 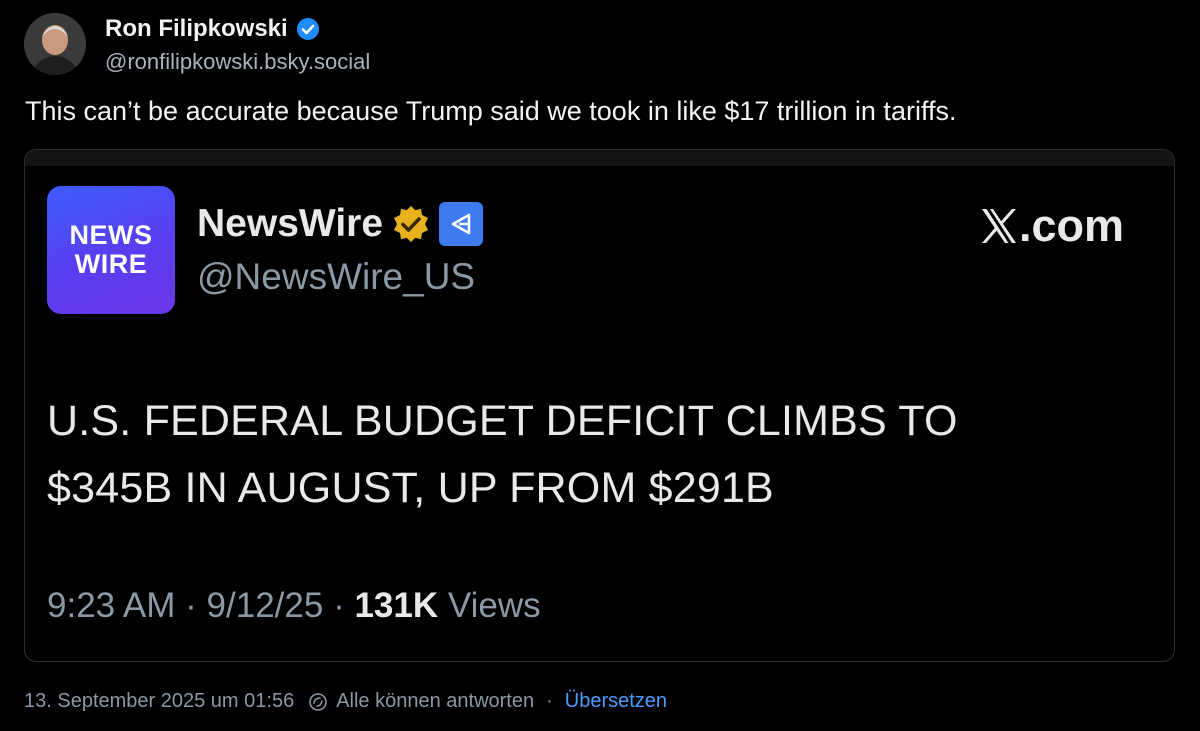 I want to click on globe-reply-icon, so click(x=318, y=701).